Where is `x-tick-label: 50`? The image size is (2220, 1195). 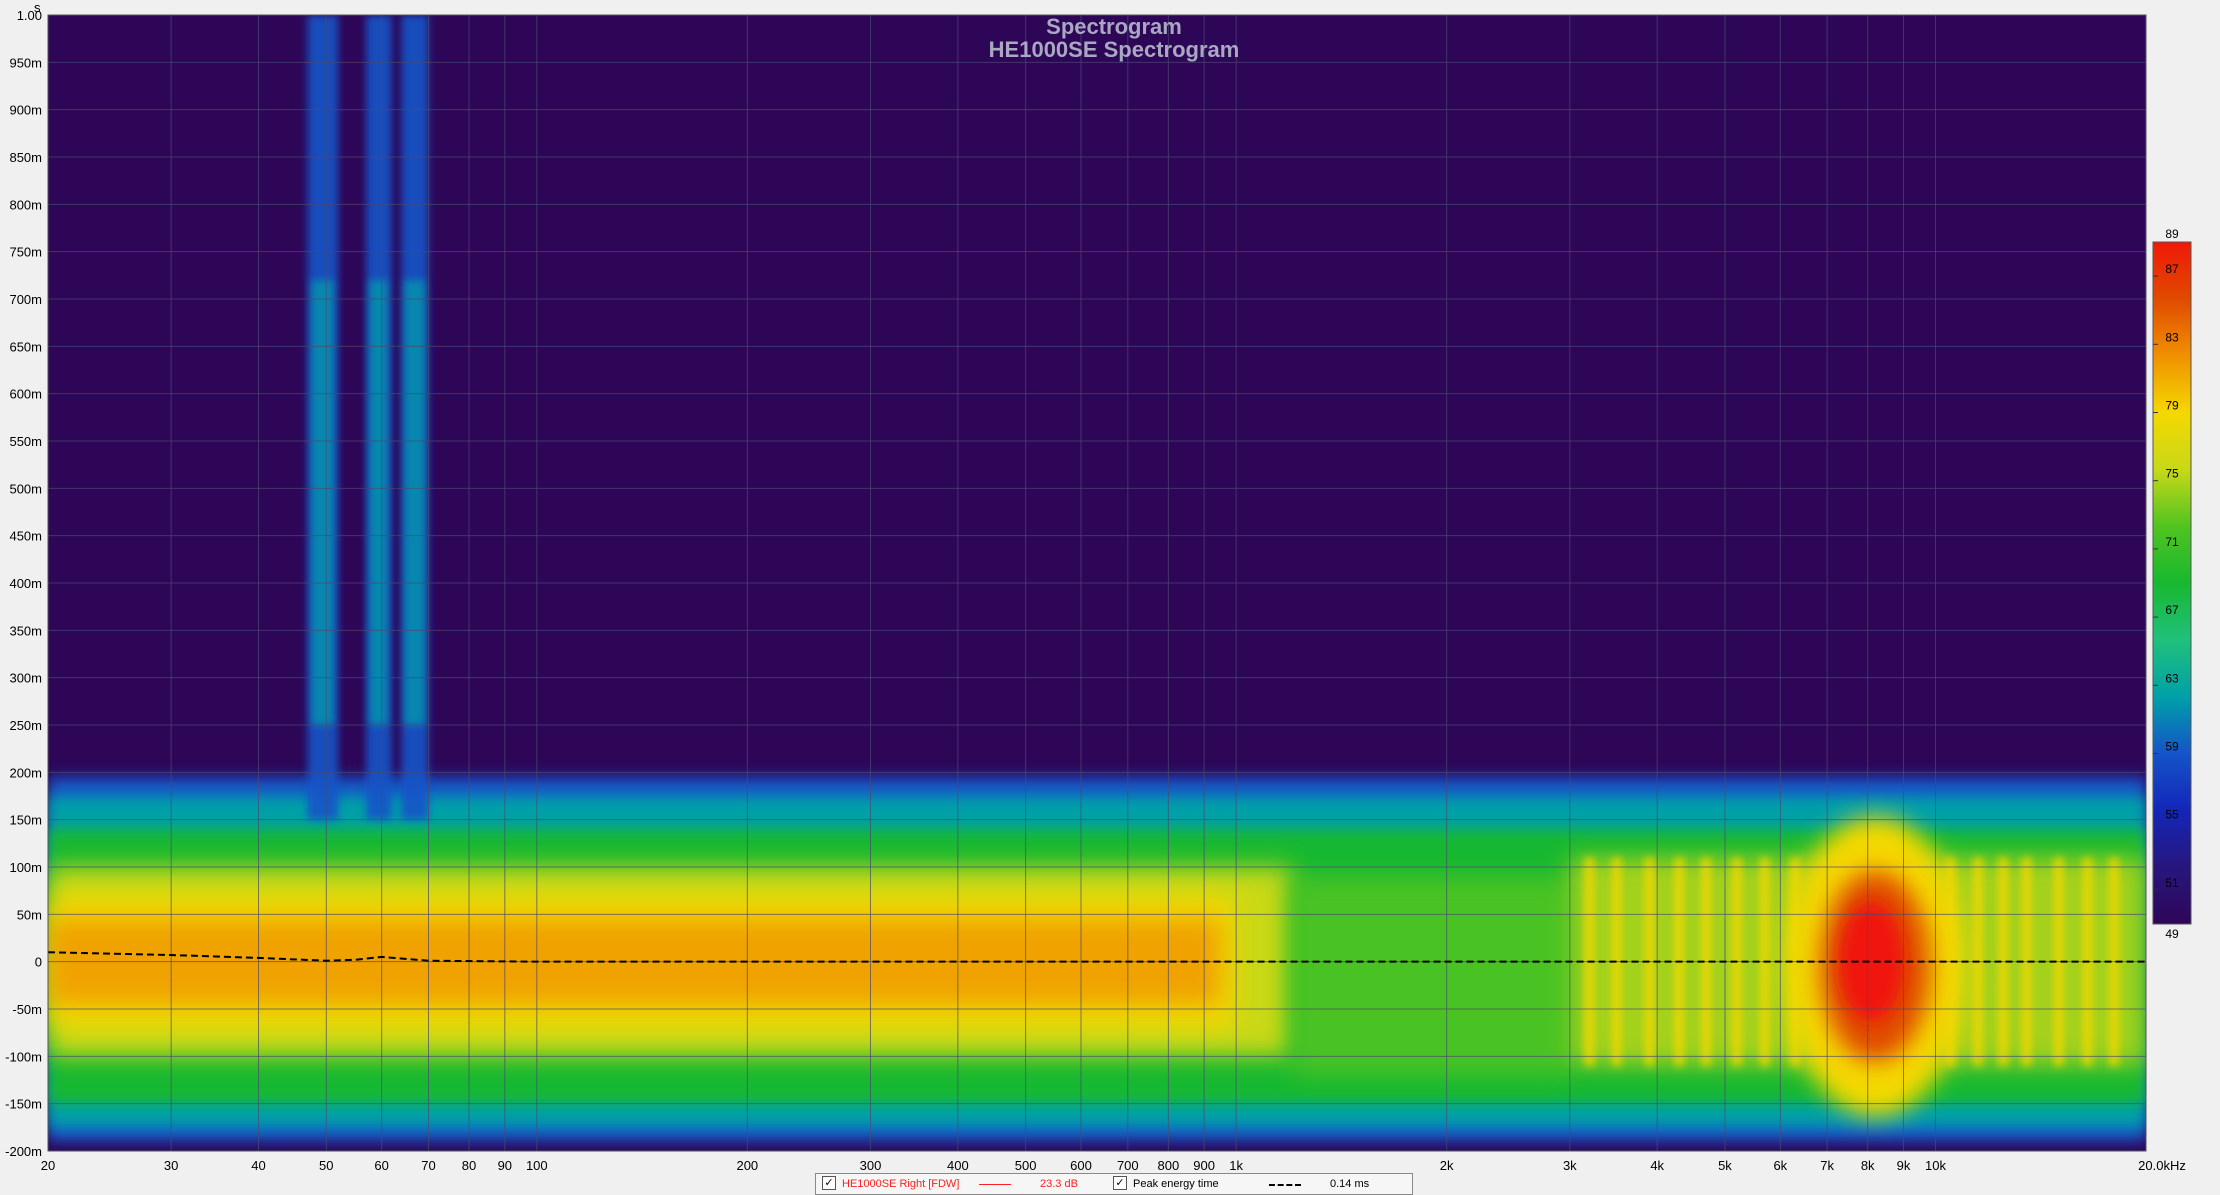 x-tick-label: 50 is located at coordinates (326, 1165).